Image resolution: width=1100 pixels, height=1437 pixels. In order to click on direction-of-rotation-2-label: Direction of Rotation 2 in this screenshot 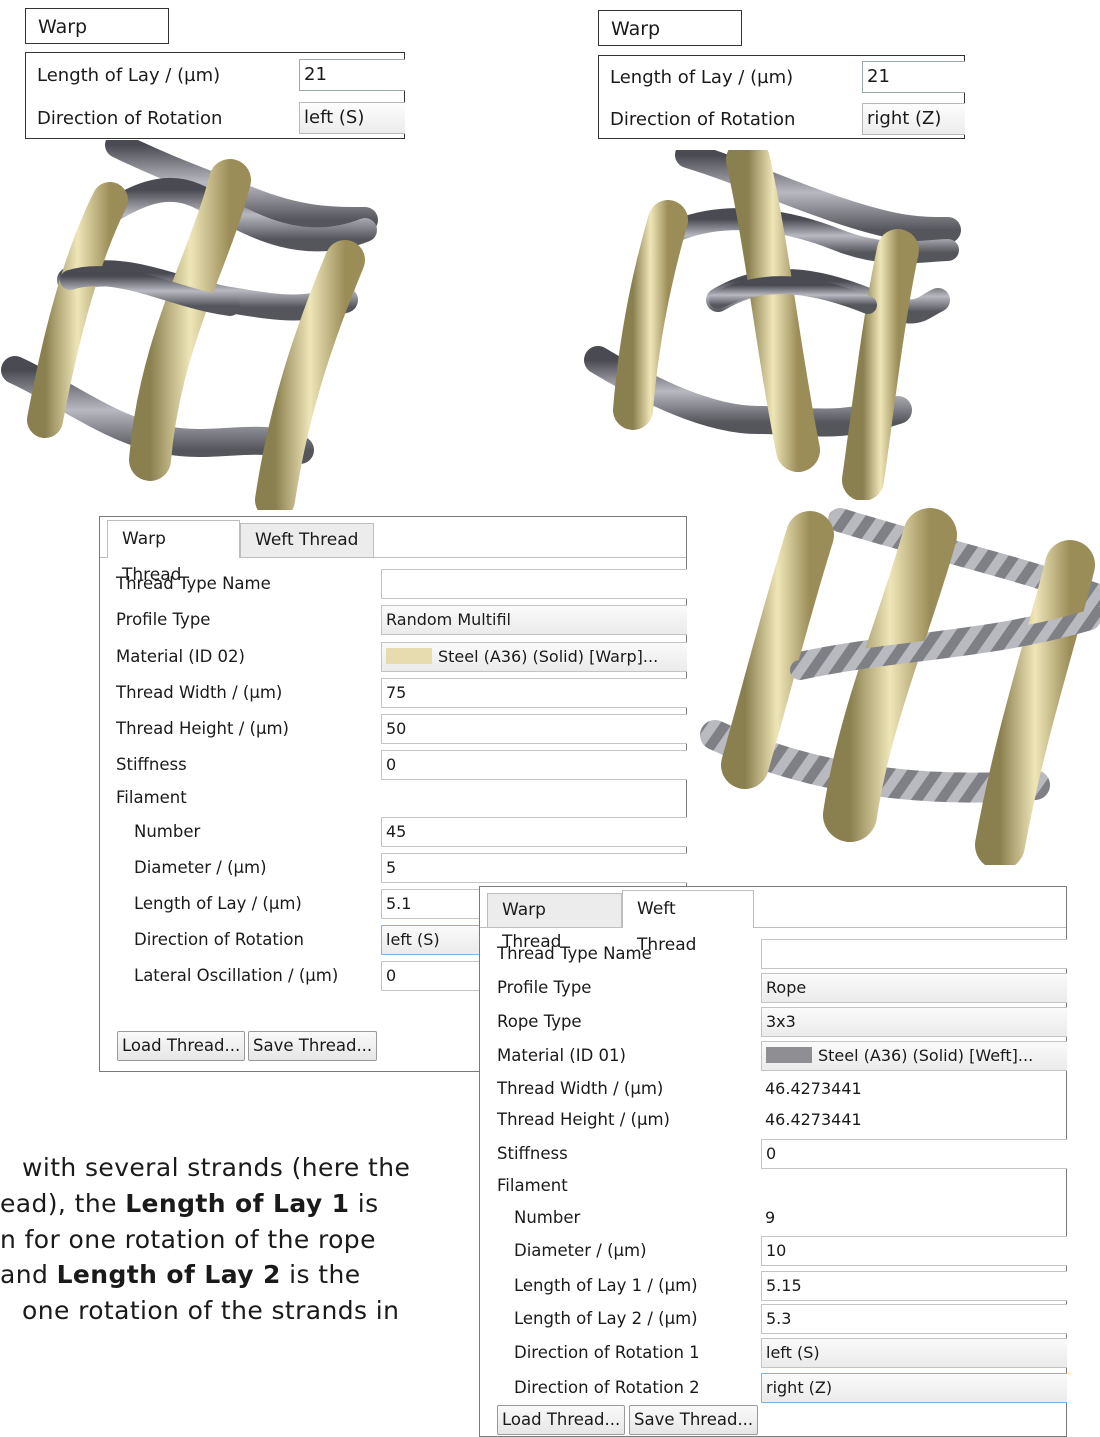, I will do `click(607, 1387)`.